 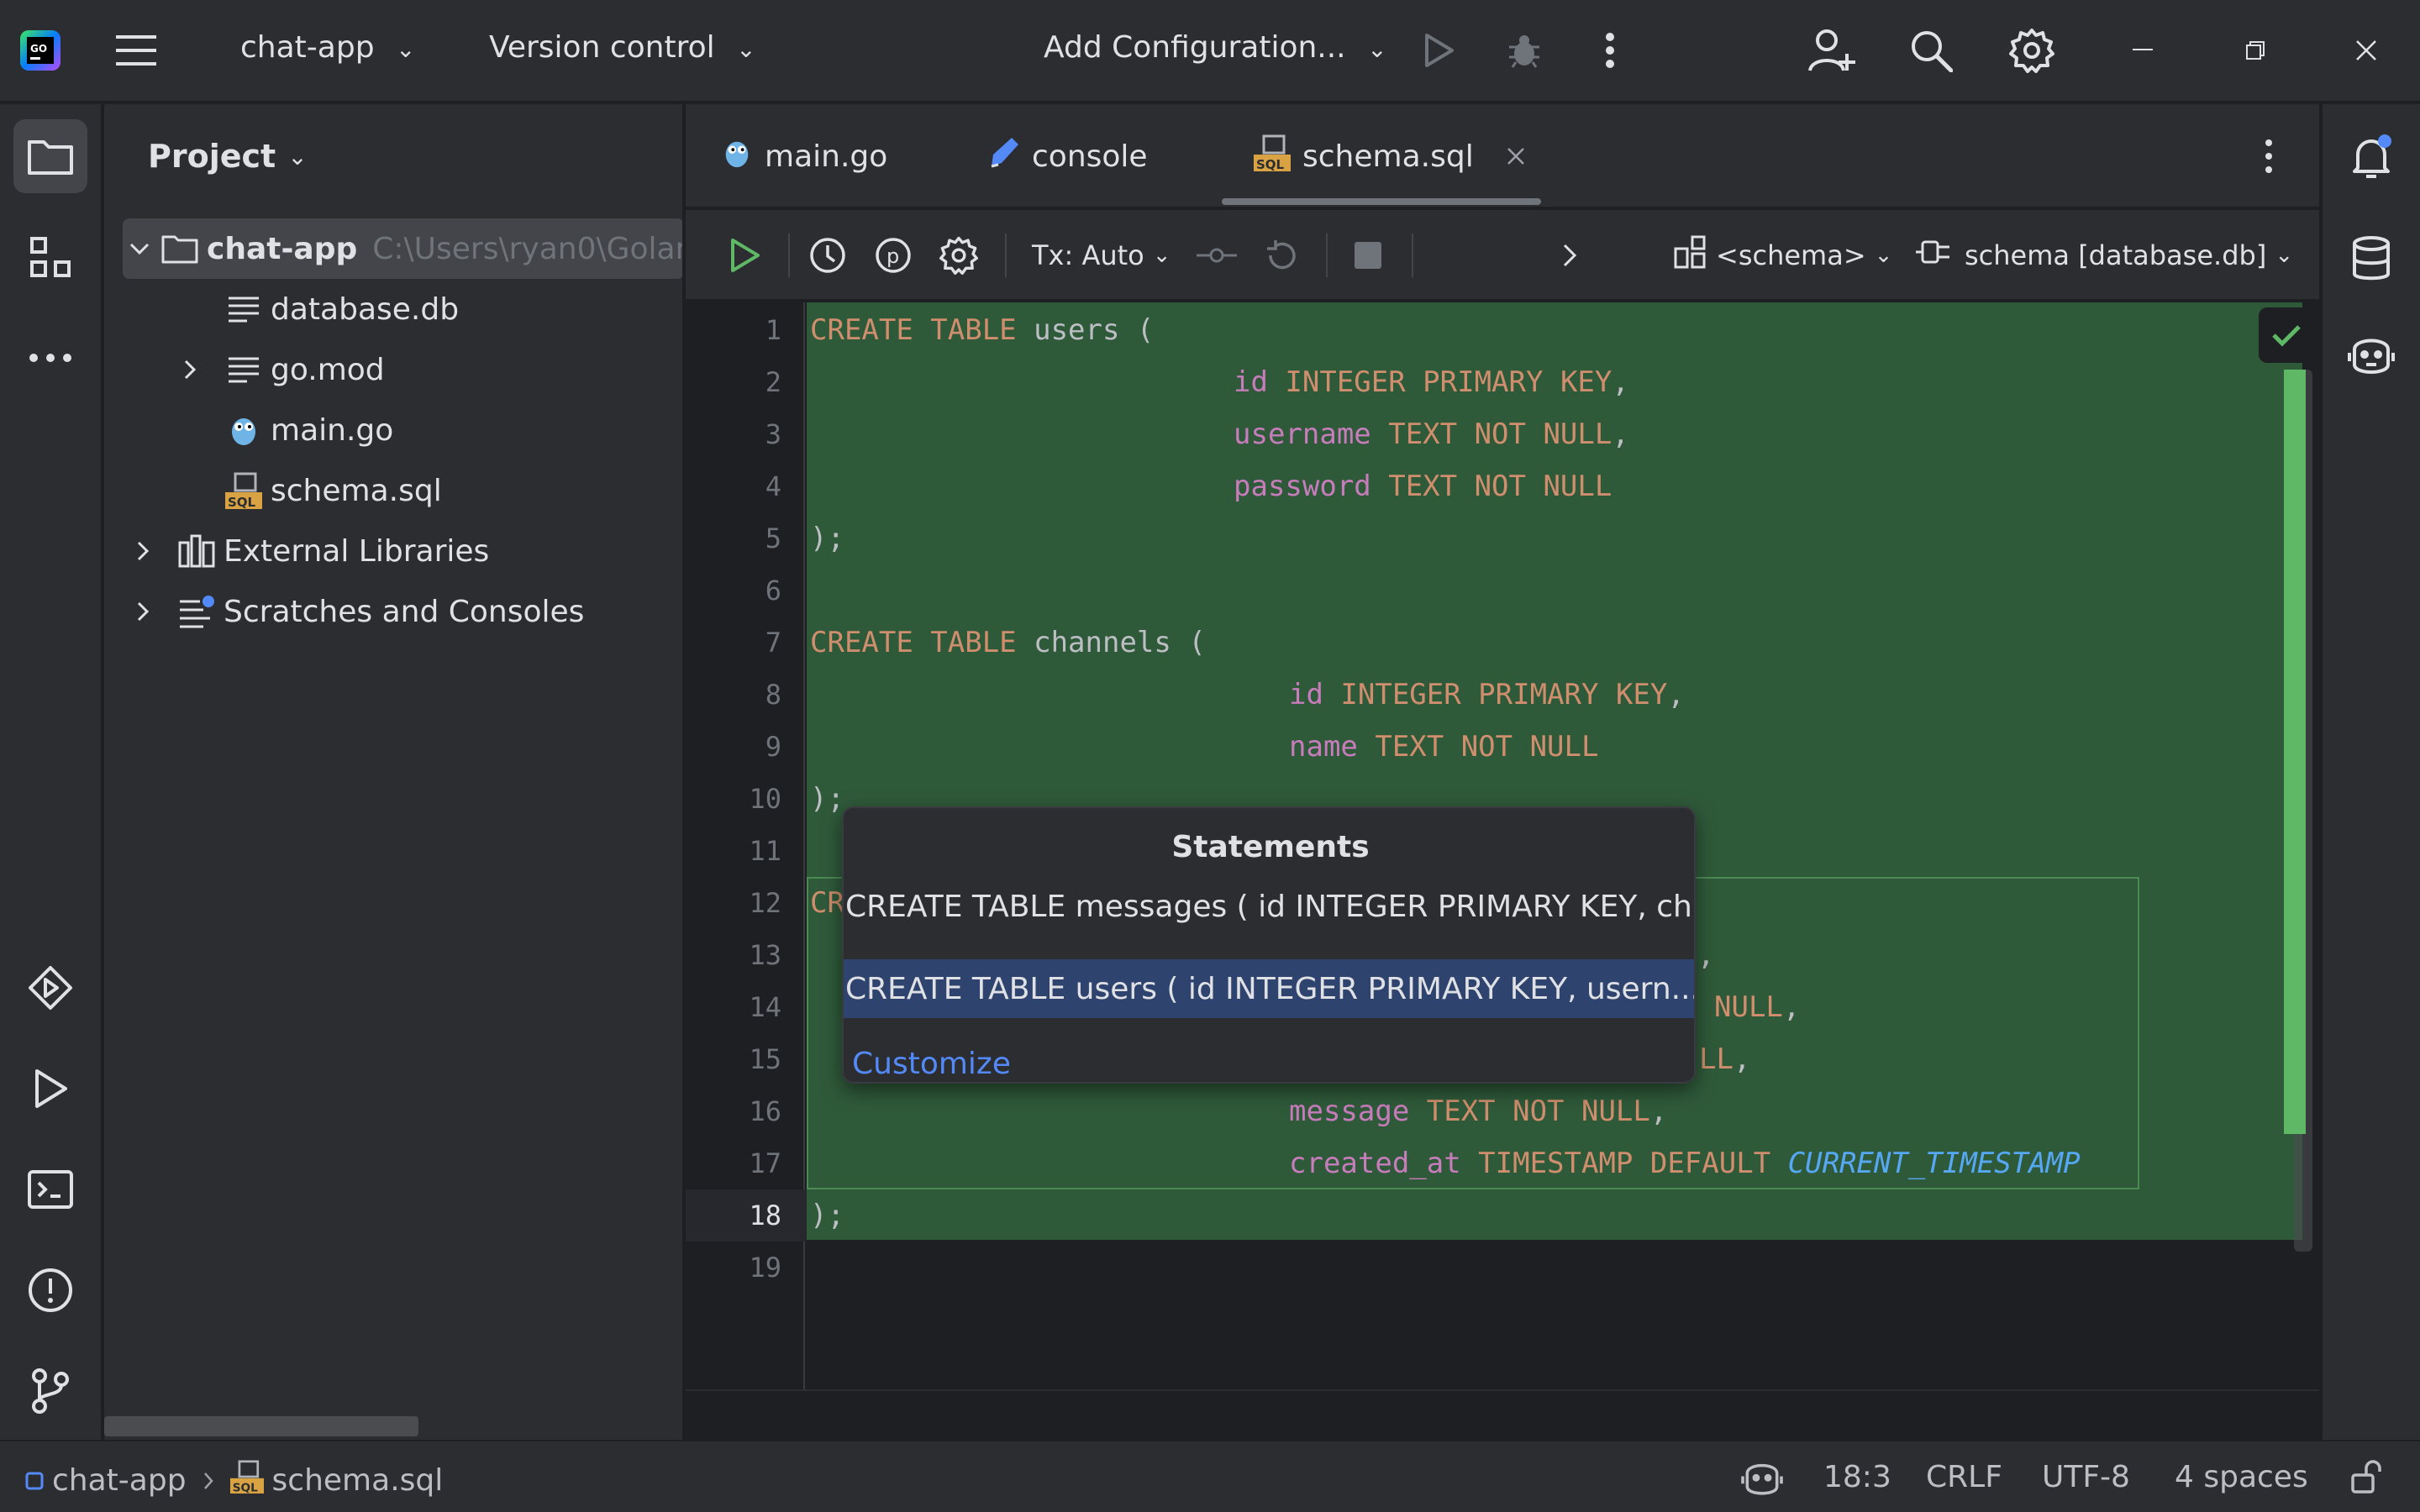 What do you see at coordinates (50, 257) in the screenshot?
I see `structure-tool-button` at bounding box center [50, 257].